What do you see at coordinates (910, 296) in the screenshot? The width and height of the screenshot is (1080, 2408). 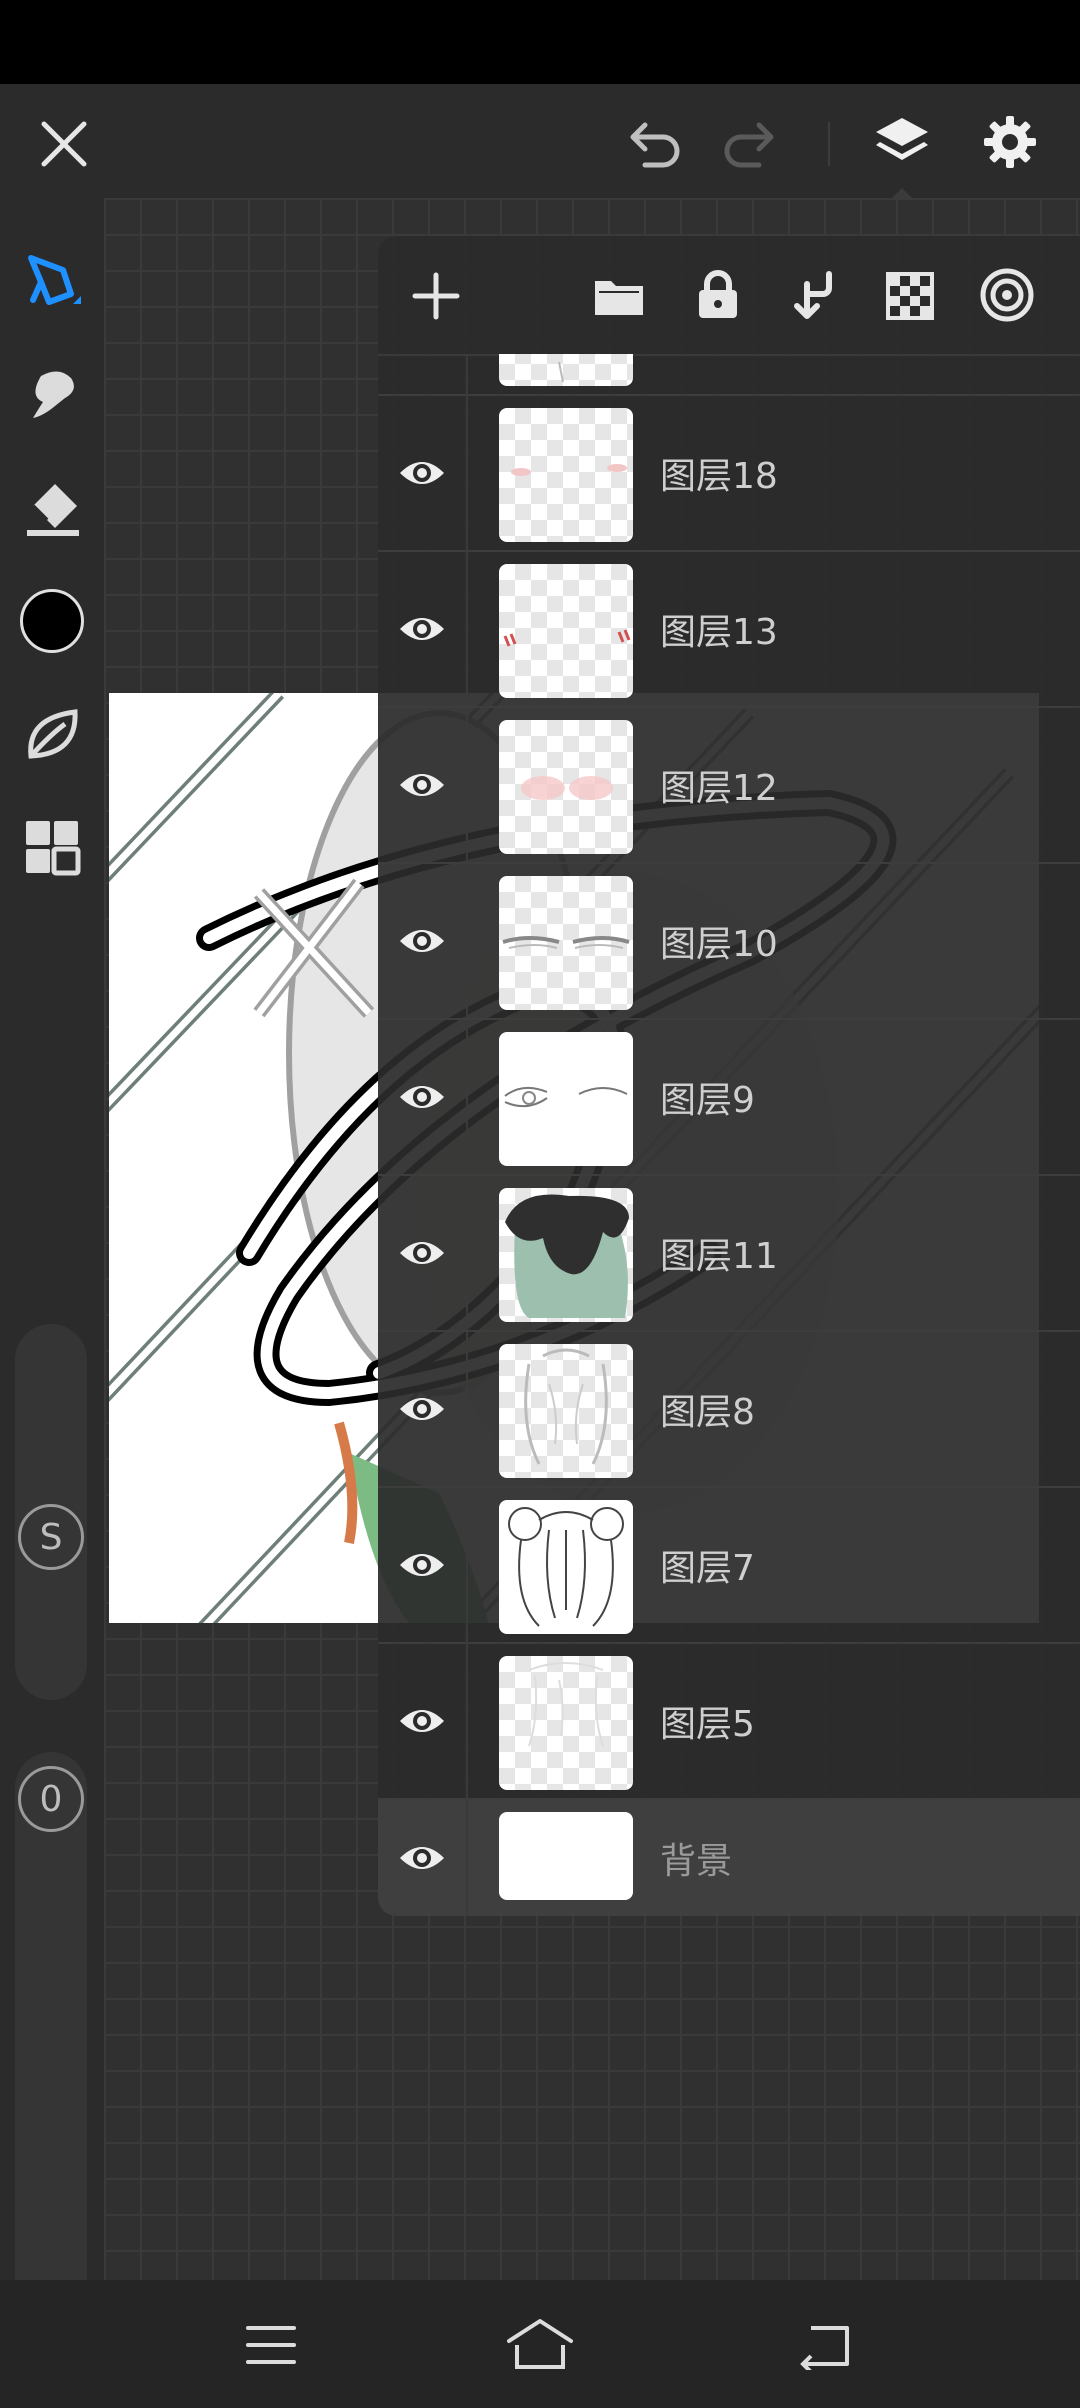 I see `transparency-icon` at bounding box center [910, 296].